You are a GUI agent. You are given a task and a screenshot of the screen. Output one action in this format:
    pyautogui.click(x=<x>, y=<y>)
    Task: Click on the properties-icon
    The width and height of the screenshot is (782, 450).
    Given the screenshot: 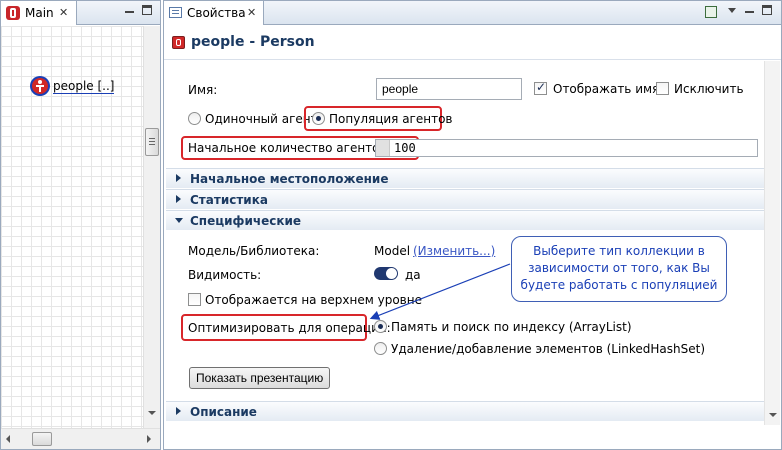 What is the action you would take?
    pyautogui.click(x=175, y=12)
    